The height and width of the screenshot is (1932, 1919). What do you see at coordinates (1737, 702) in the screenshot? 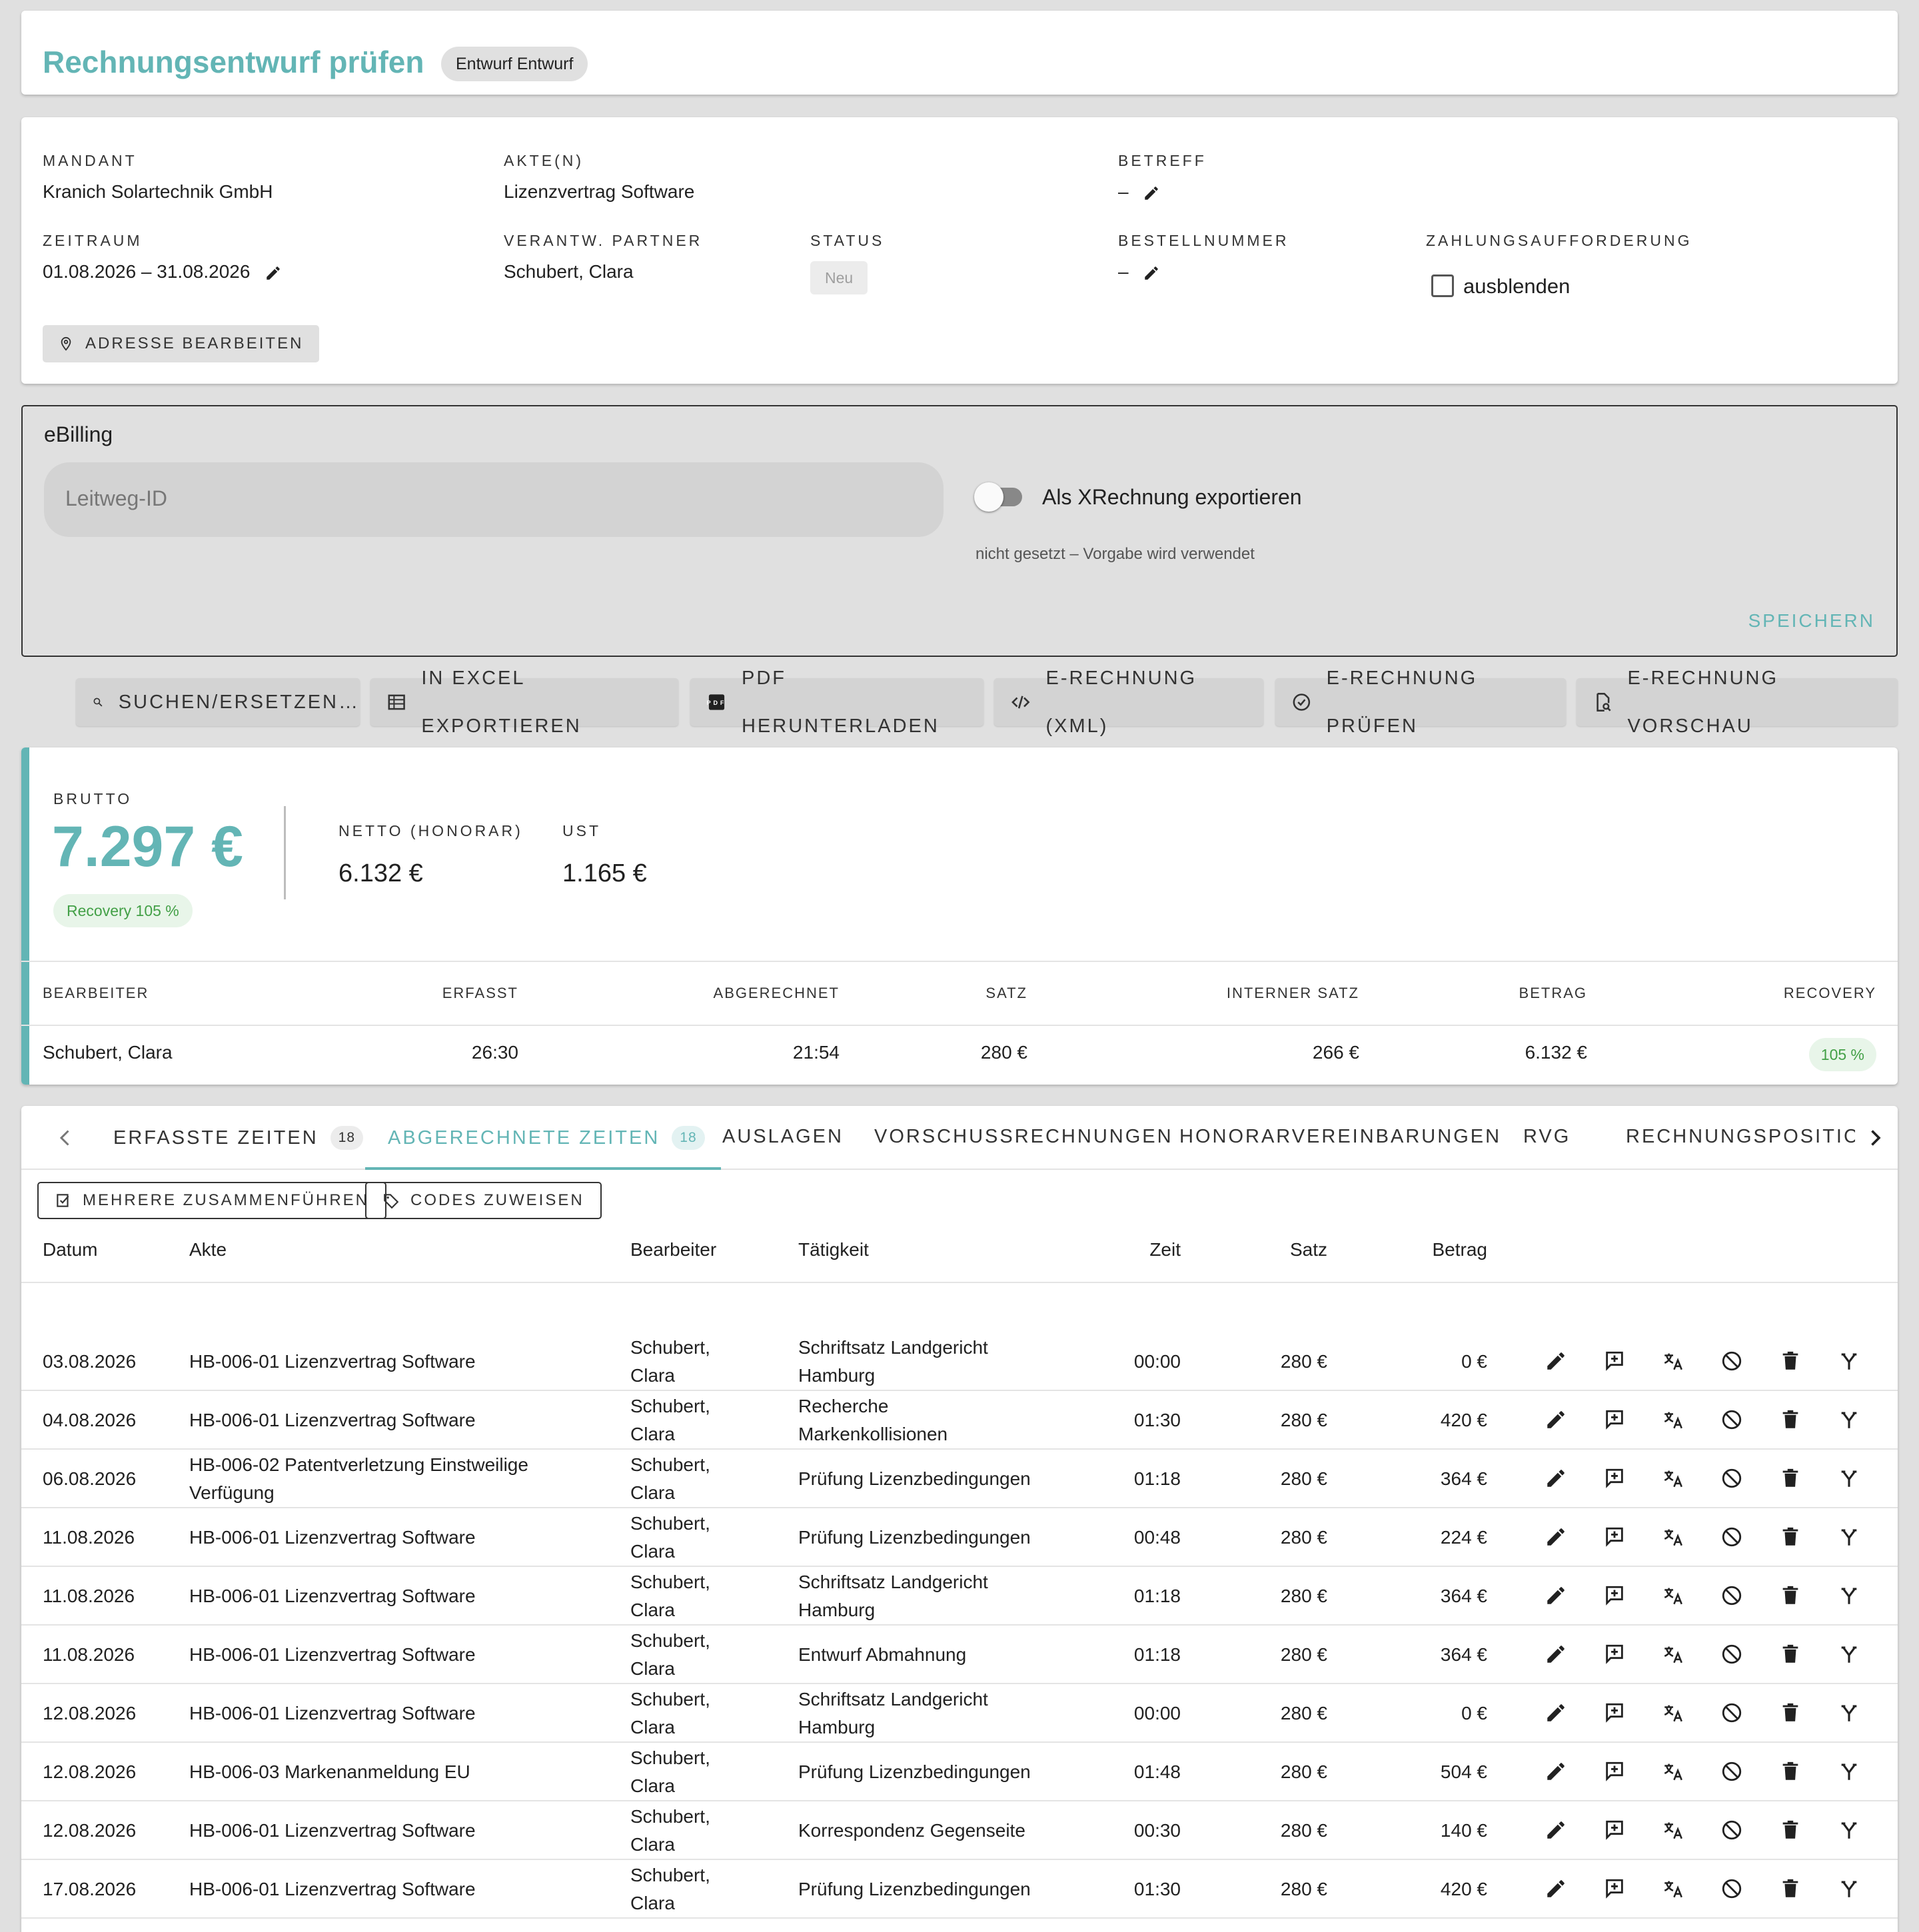
I see `erechnung-preview-button: E-RECHNUNG VORSCHAU` at bounding box center [1737, 702].